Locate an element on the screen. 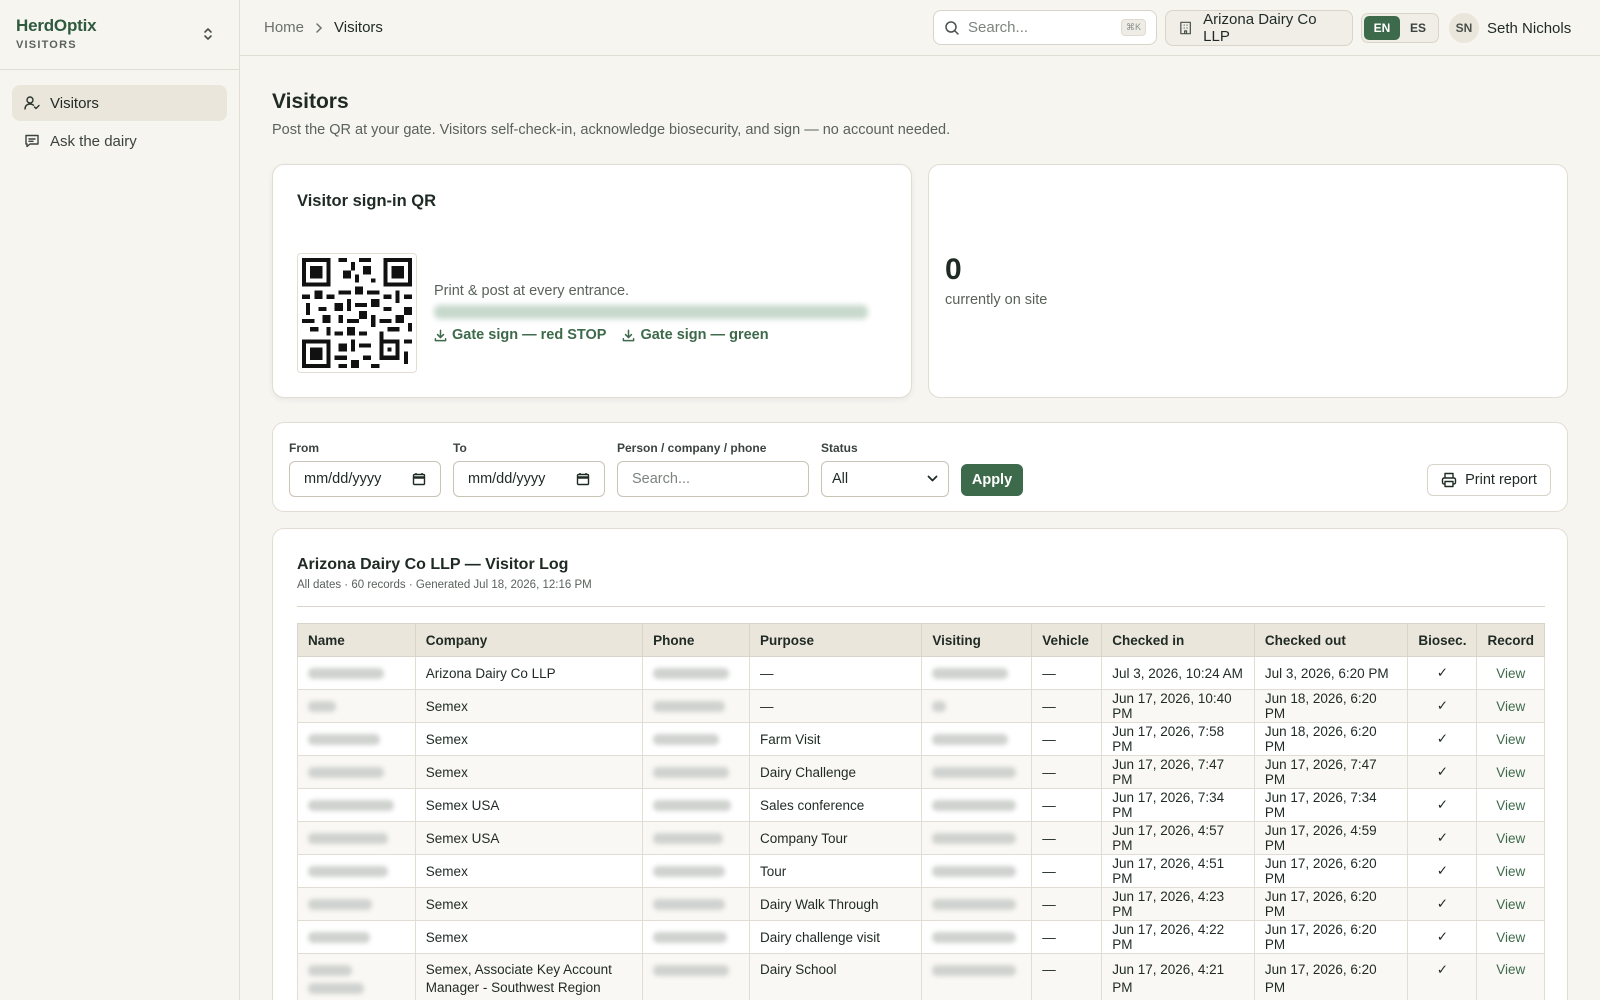 The width and height of the screenshot is (1600, 1000). visitor-log-title: Arizona Dairy Co LLP — Visitor Log is located at coordinates (433, 564).